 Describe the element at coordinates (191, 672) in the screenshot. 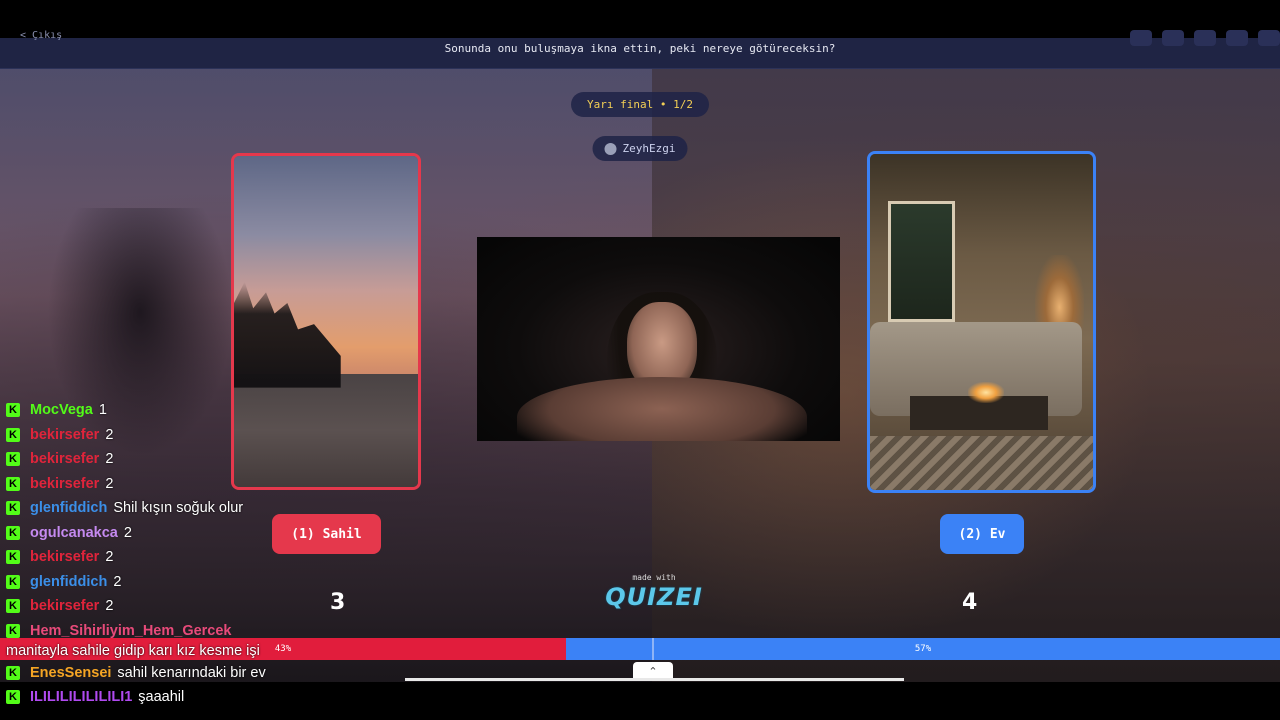

I see `chat-text: sahil kenarındaki bir ev` at that location.